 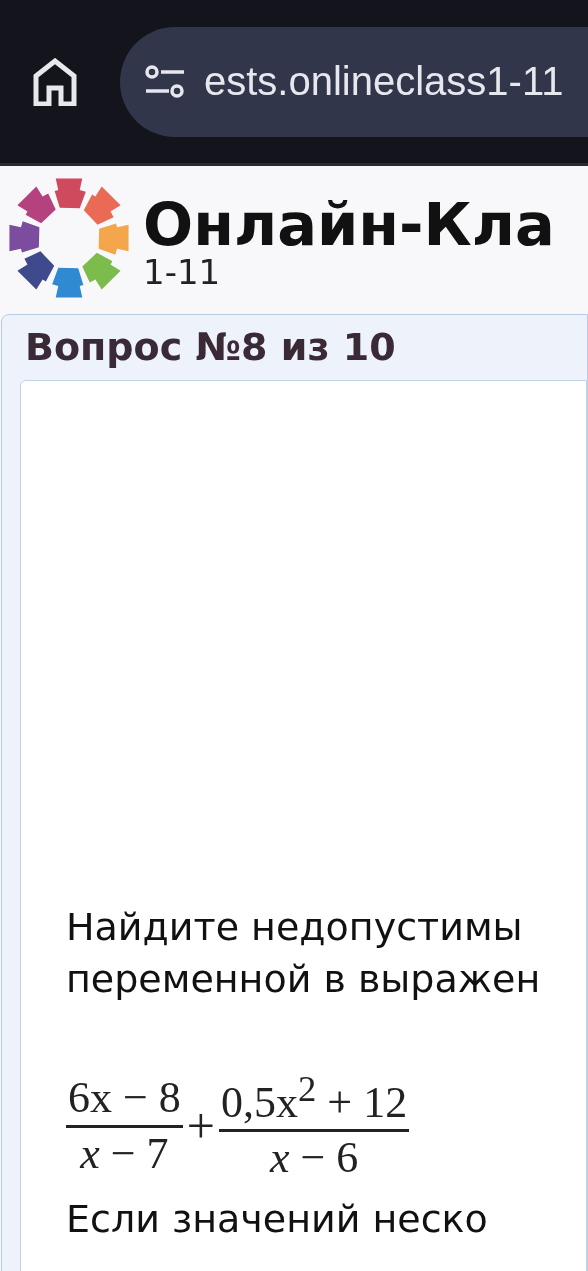 What do you see at coordinates (55, 81) in the screenshot?
I see `home-icon` at bounding box center [55, 81].